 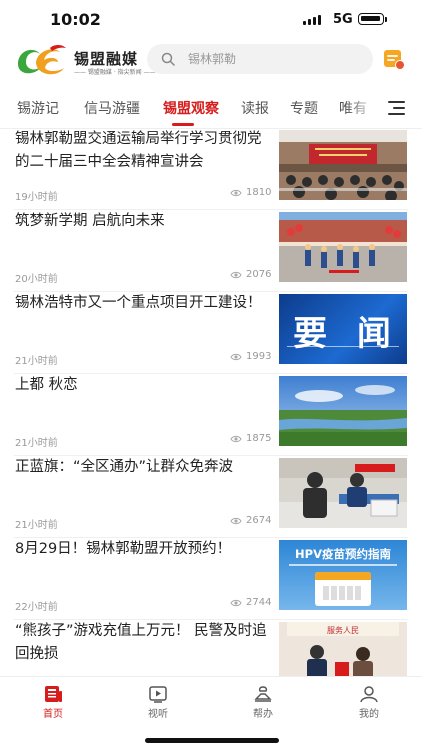 What do you see at coordinates (212, 740) in the screenshot?
I see `home-indicator` at bounding box center [212, 740].